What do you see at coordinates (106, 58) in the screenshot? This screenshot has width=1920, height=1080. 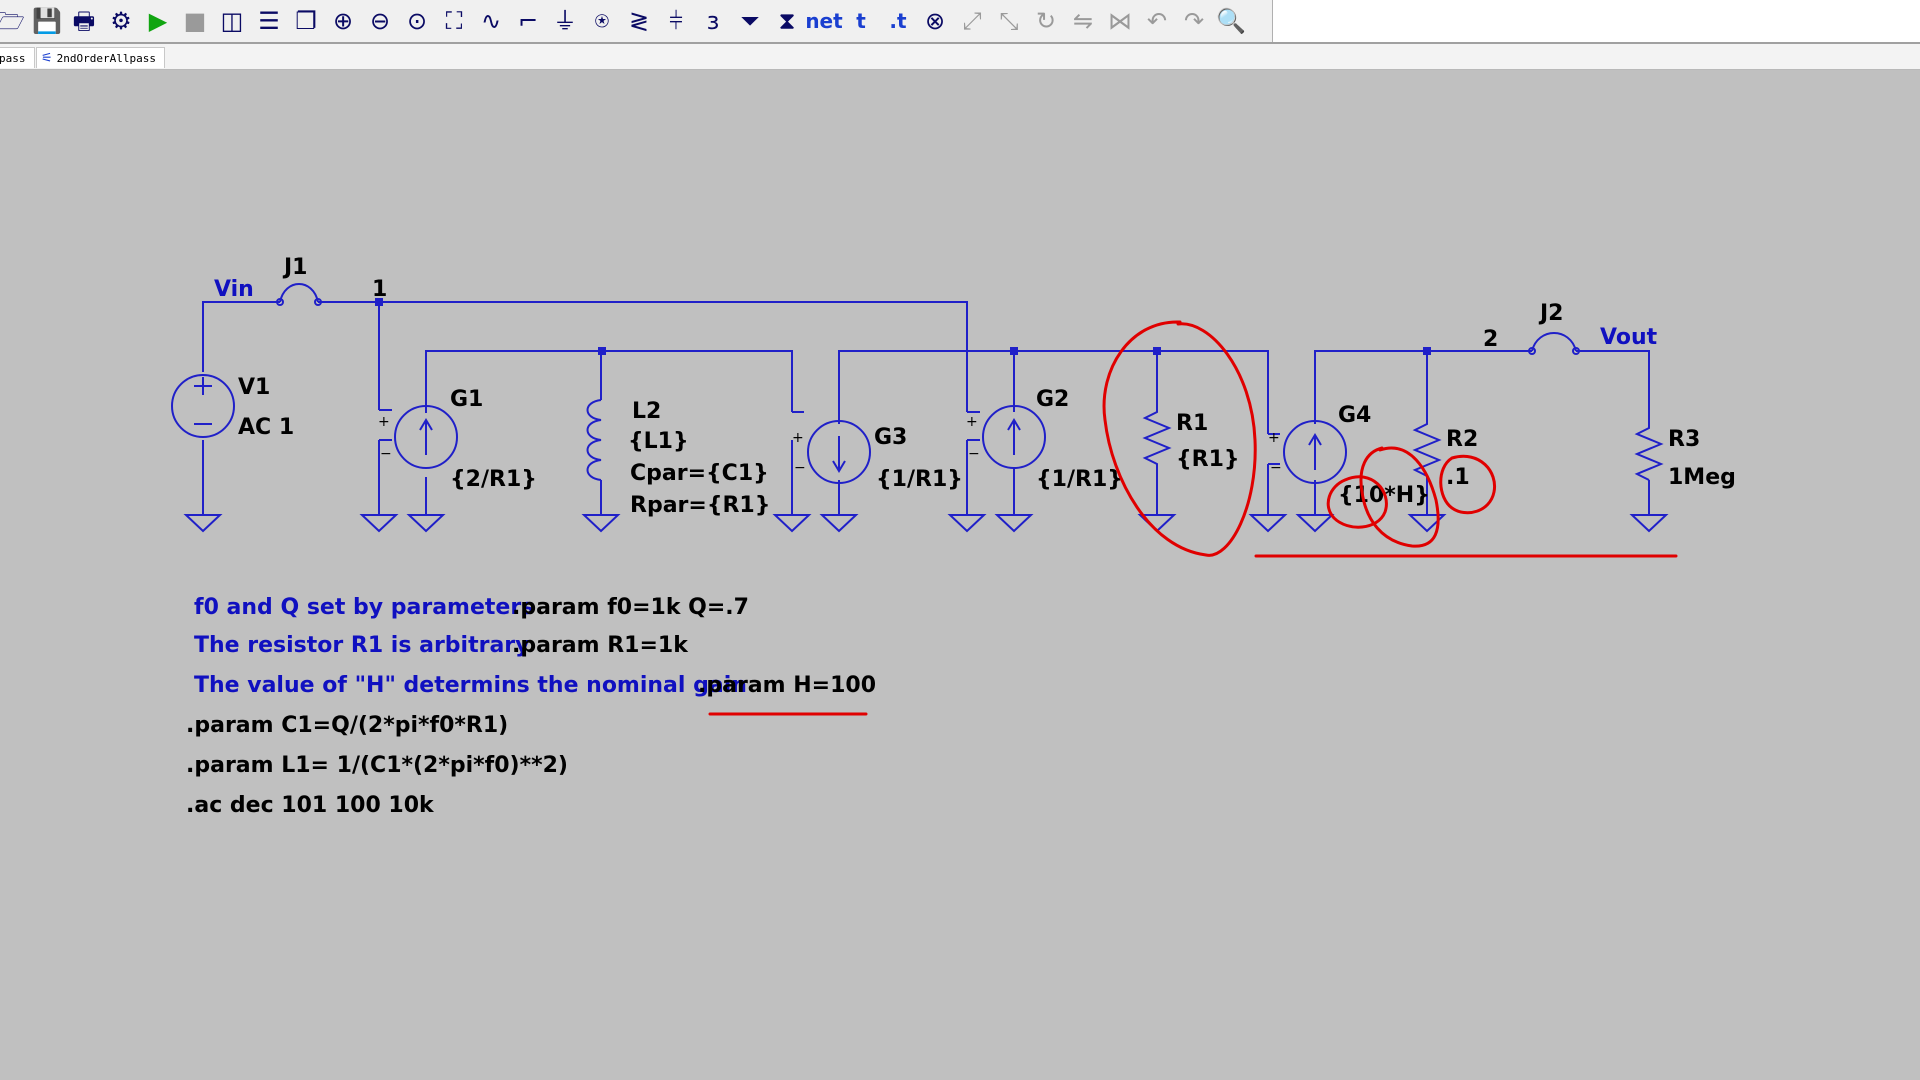 I see `tab-label: 2ndOrderAllpass` at bounding box center [106, 58].